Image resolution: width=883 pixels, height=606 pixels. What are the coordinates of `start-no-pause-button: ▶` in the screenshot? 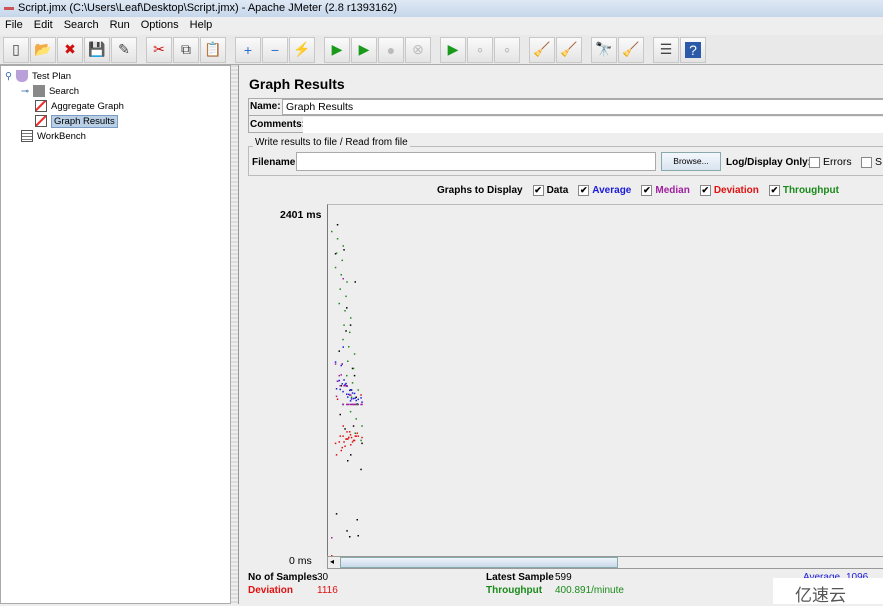 It's located at (364, 49).